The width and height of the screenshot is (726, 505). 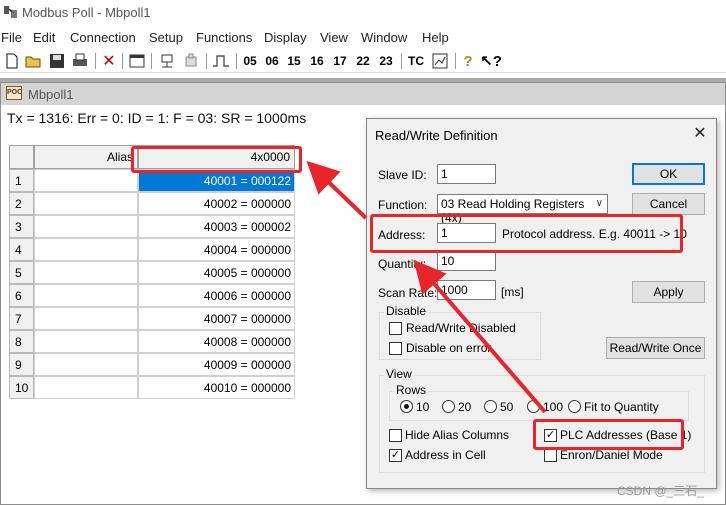 What do you see at coordinates (337, 190) in the screenshot?
I see `arrow-to-header` at bounding box center [337, 190].